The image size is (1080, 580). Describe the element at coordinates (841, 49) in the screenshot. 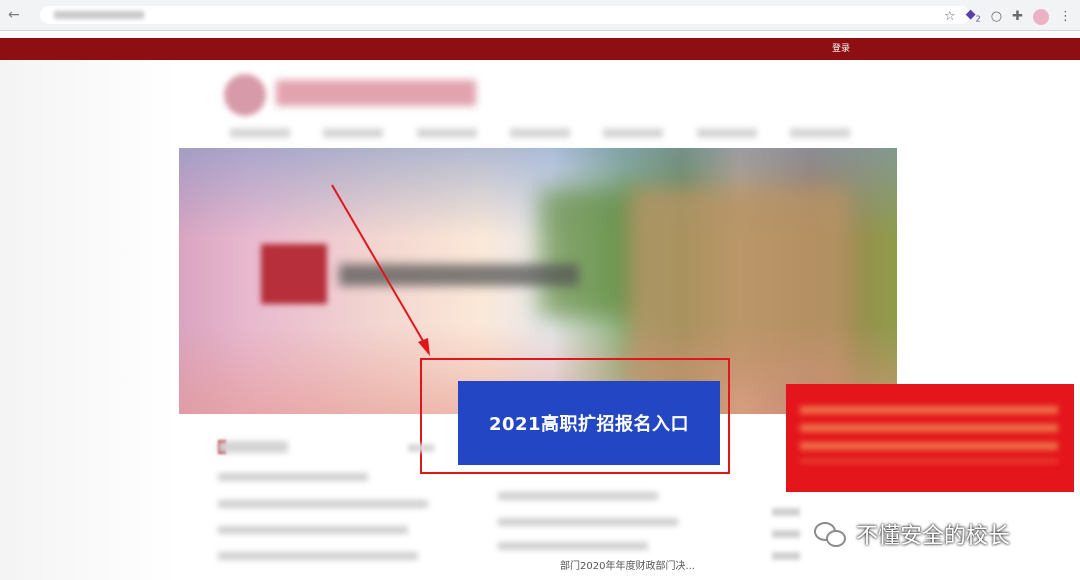

I see `login-link: 登录` at that location.